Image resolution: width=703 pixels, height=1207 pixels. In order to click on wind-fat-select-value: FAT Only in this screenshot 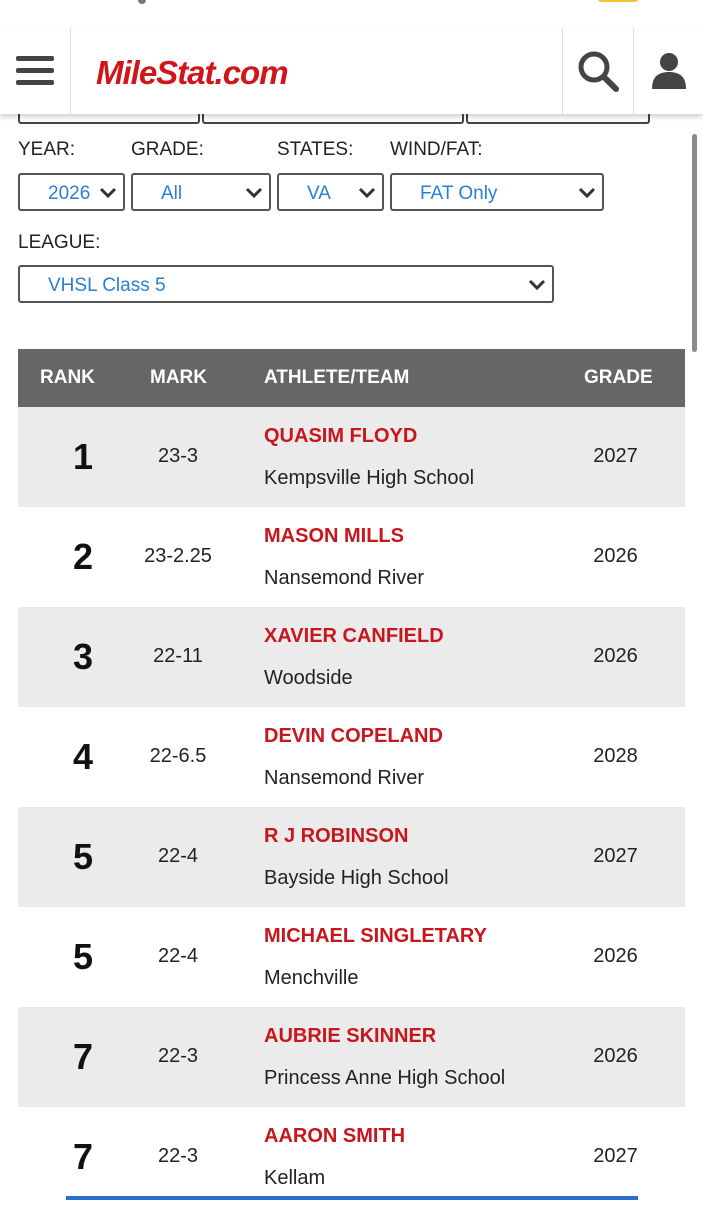, I will do `click(459, 193)`.